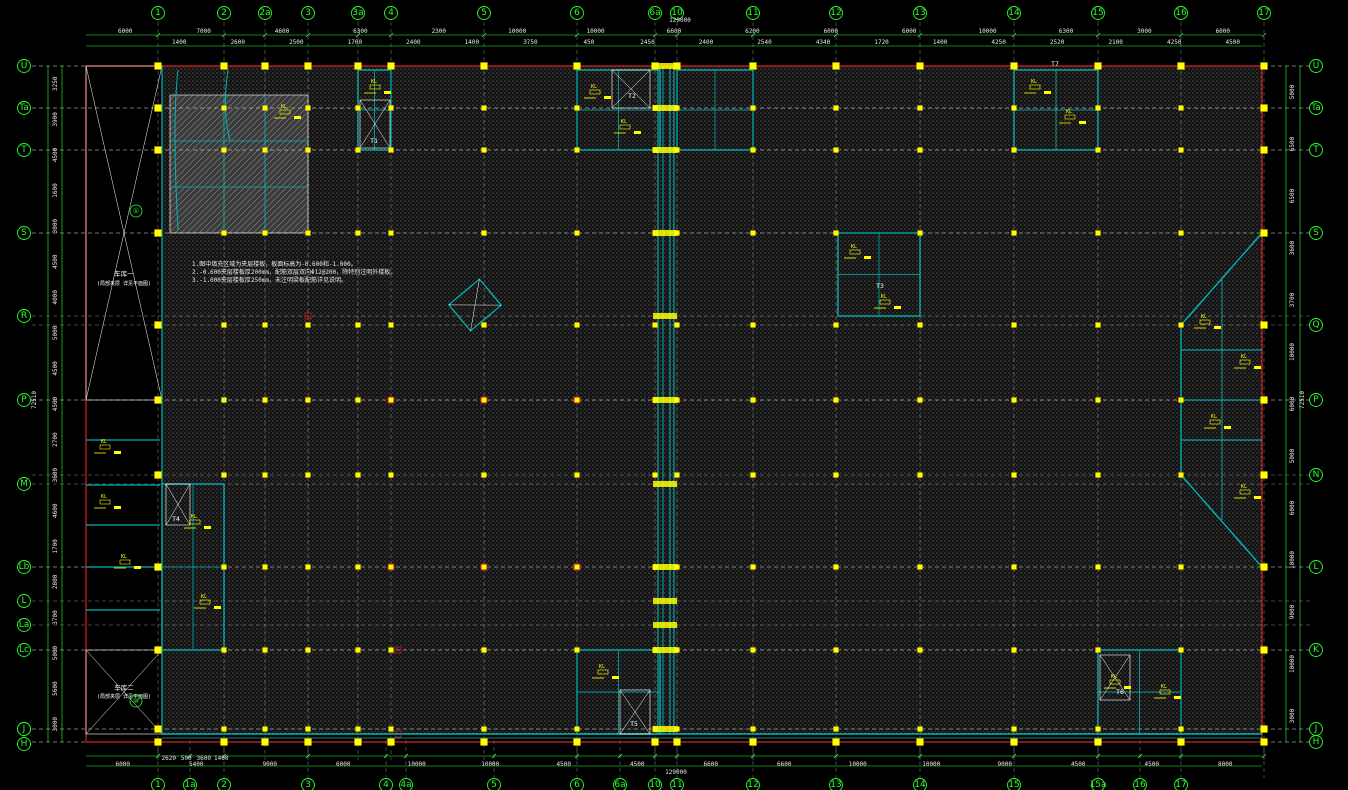  What do you see at coordinates (55, 83) in the screenshot?
I see `svg-text: 3250` at bounding box center [55, 83].